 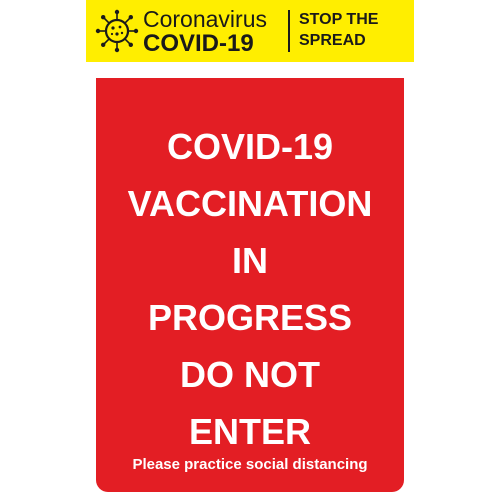 What do you see at coordinates (338, 30) in the screenshot?
I see `slogan: STOP THE SPREAD` at bounding box center [338, 30].